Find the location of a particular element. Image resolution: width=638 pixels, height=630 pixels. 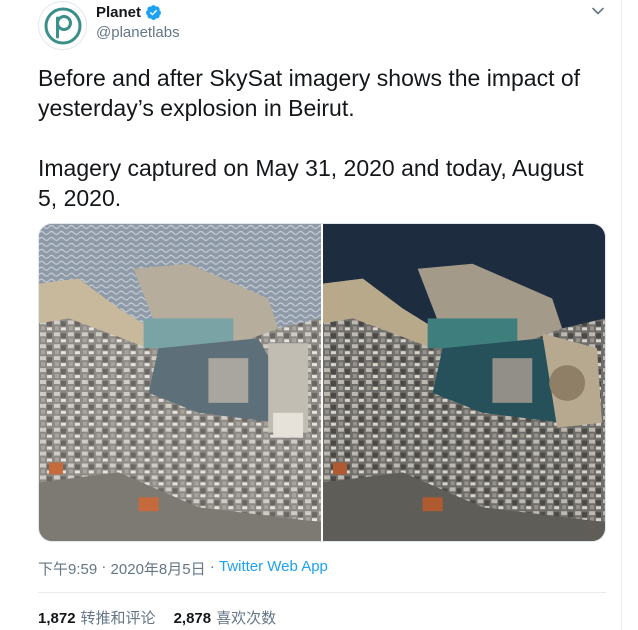

tweet-metadata: 下午9:59 · 2020年8月5日 · Twitter Web App is located at coordinates (183, 568).